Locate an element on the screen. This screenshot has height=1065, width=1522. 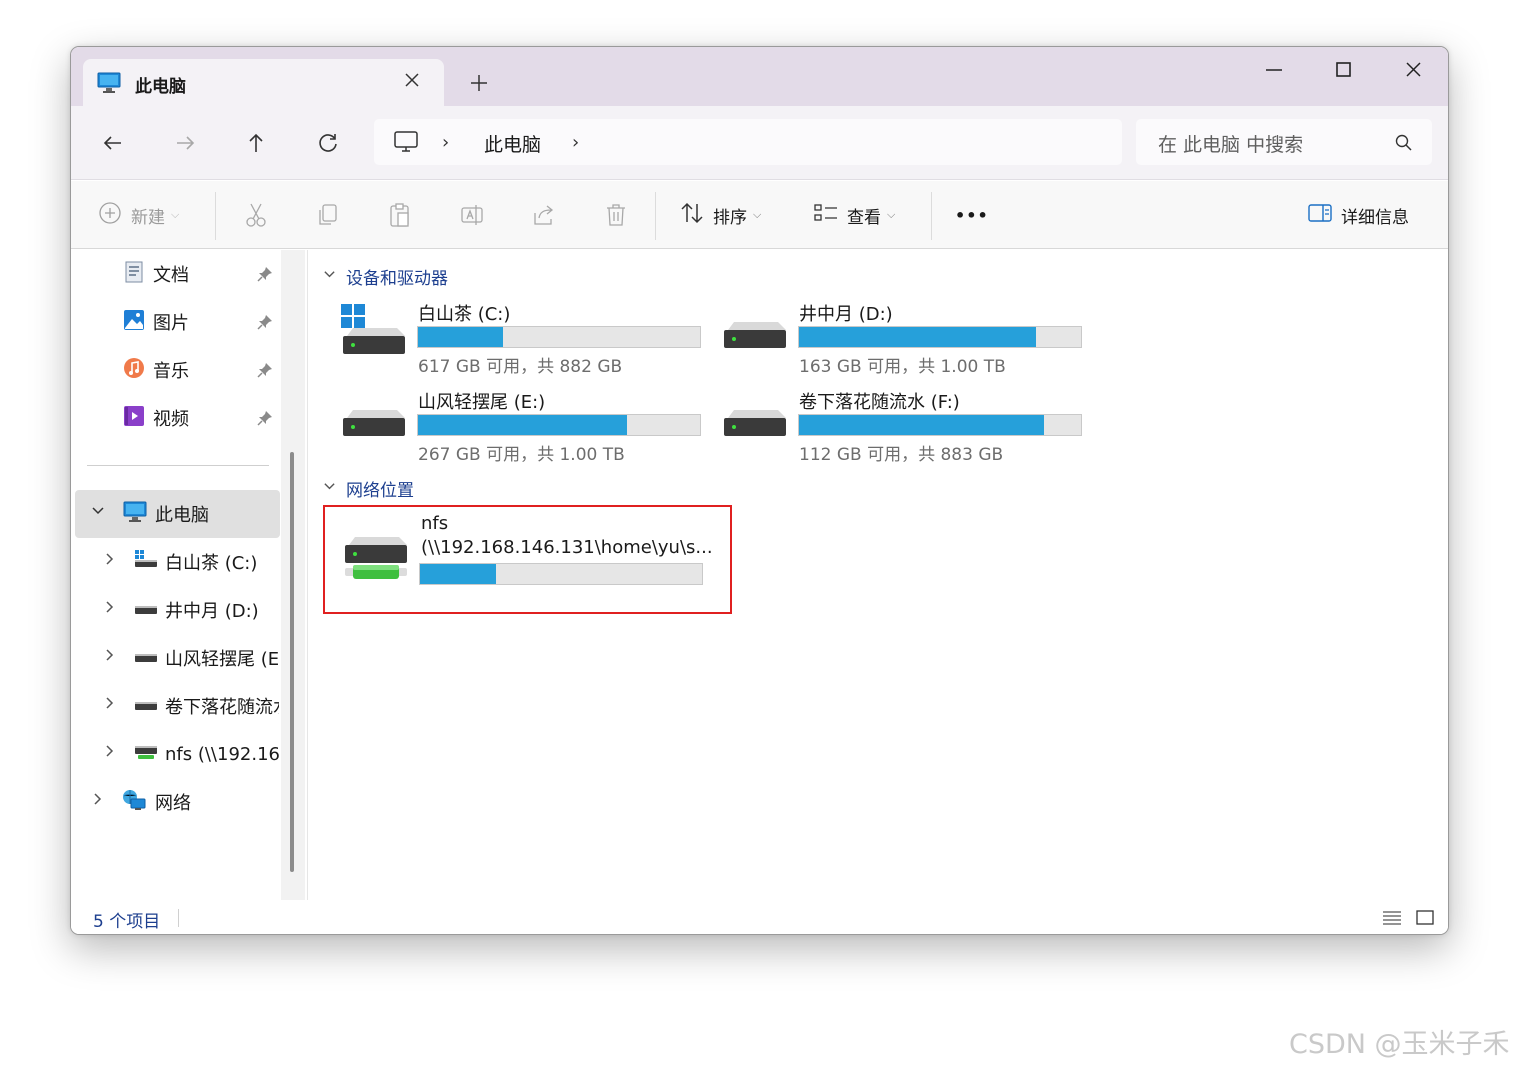
sidebar-item-drive-e: 山风轻摆尾 (E: is located at coordinates (207, 658).